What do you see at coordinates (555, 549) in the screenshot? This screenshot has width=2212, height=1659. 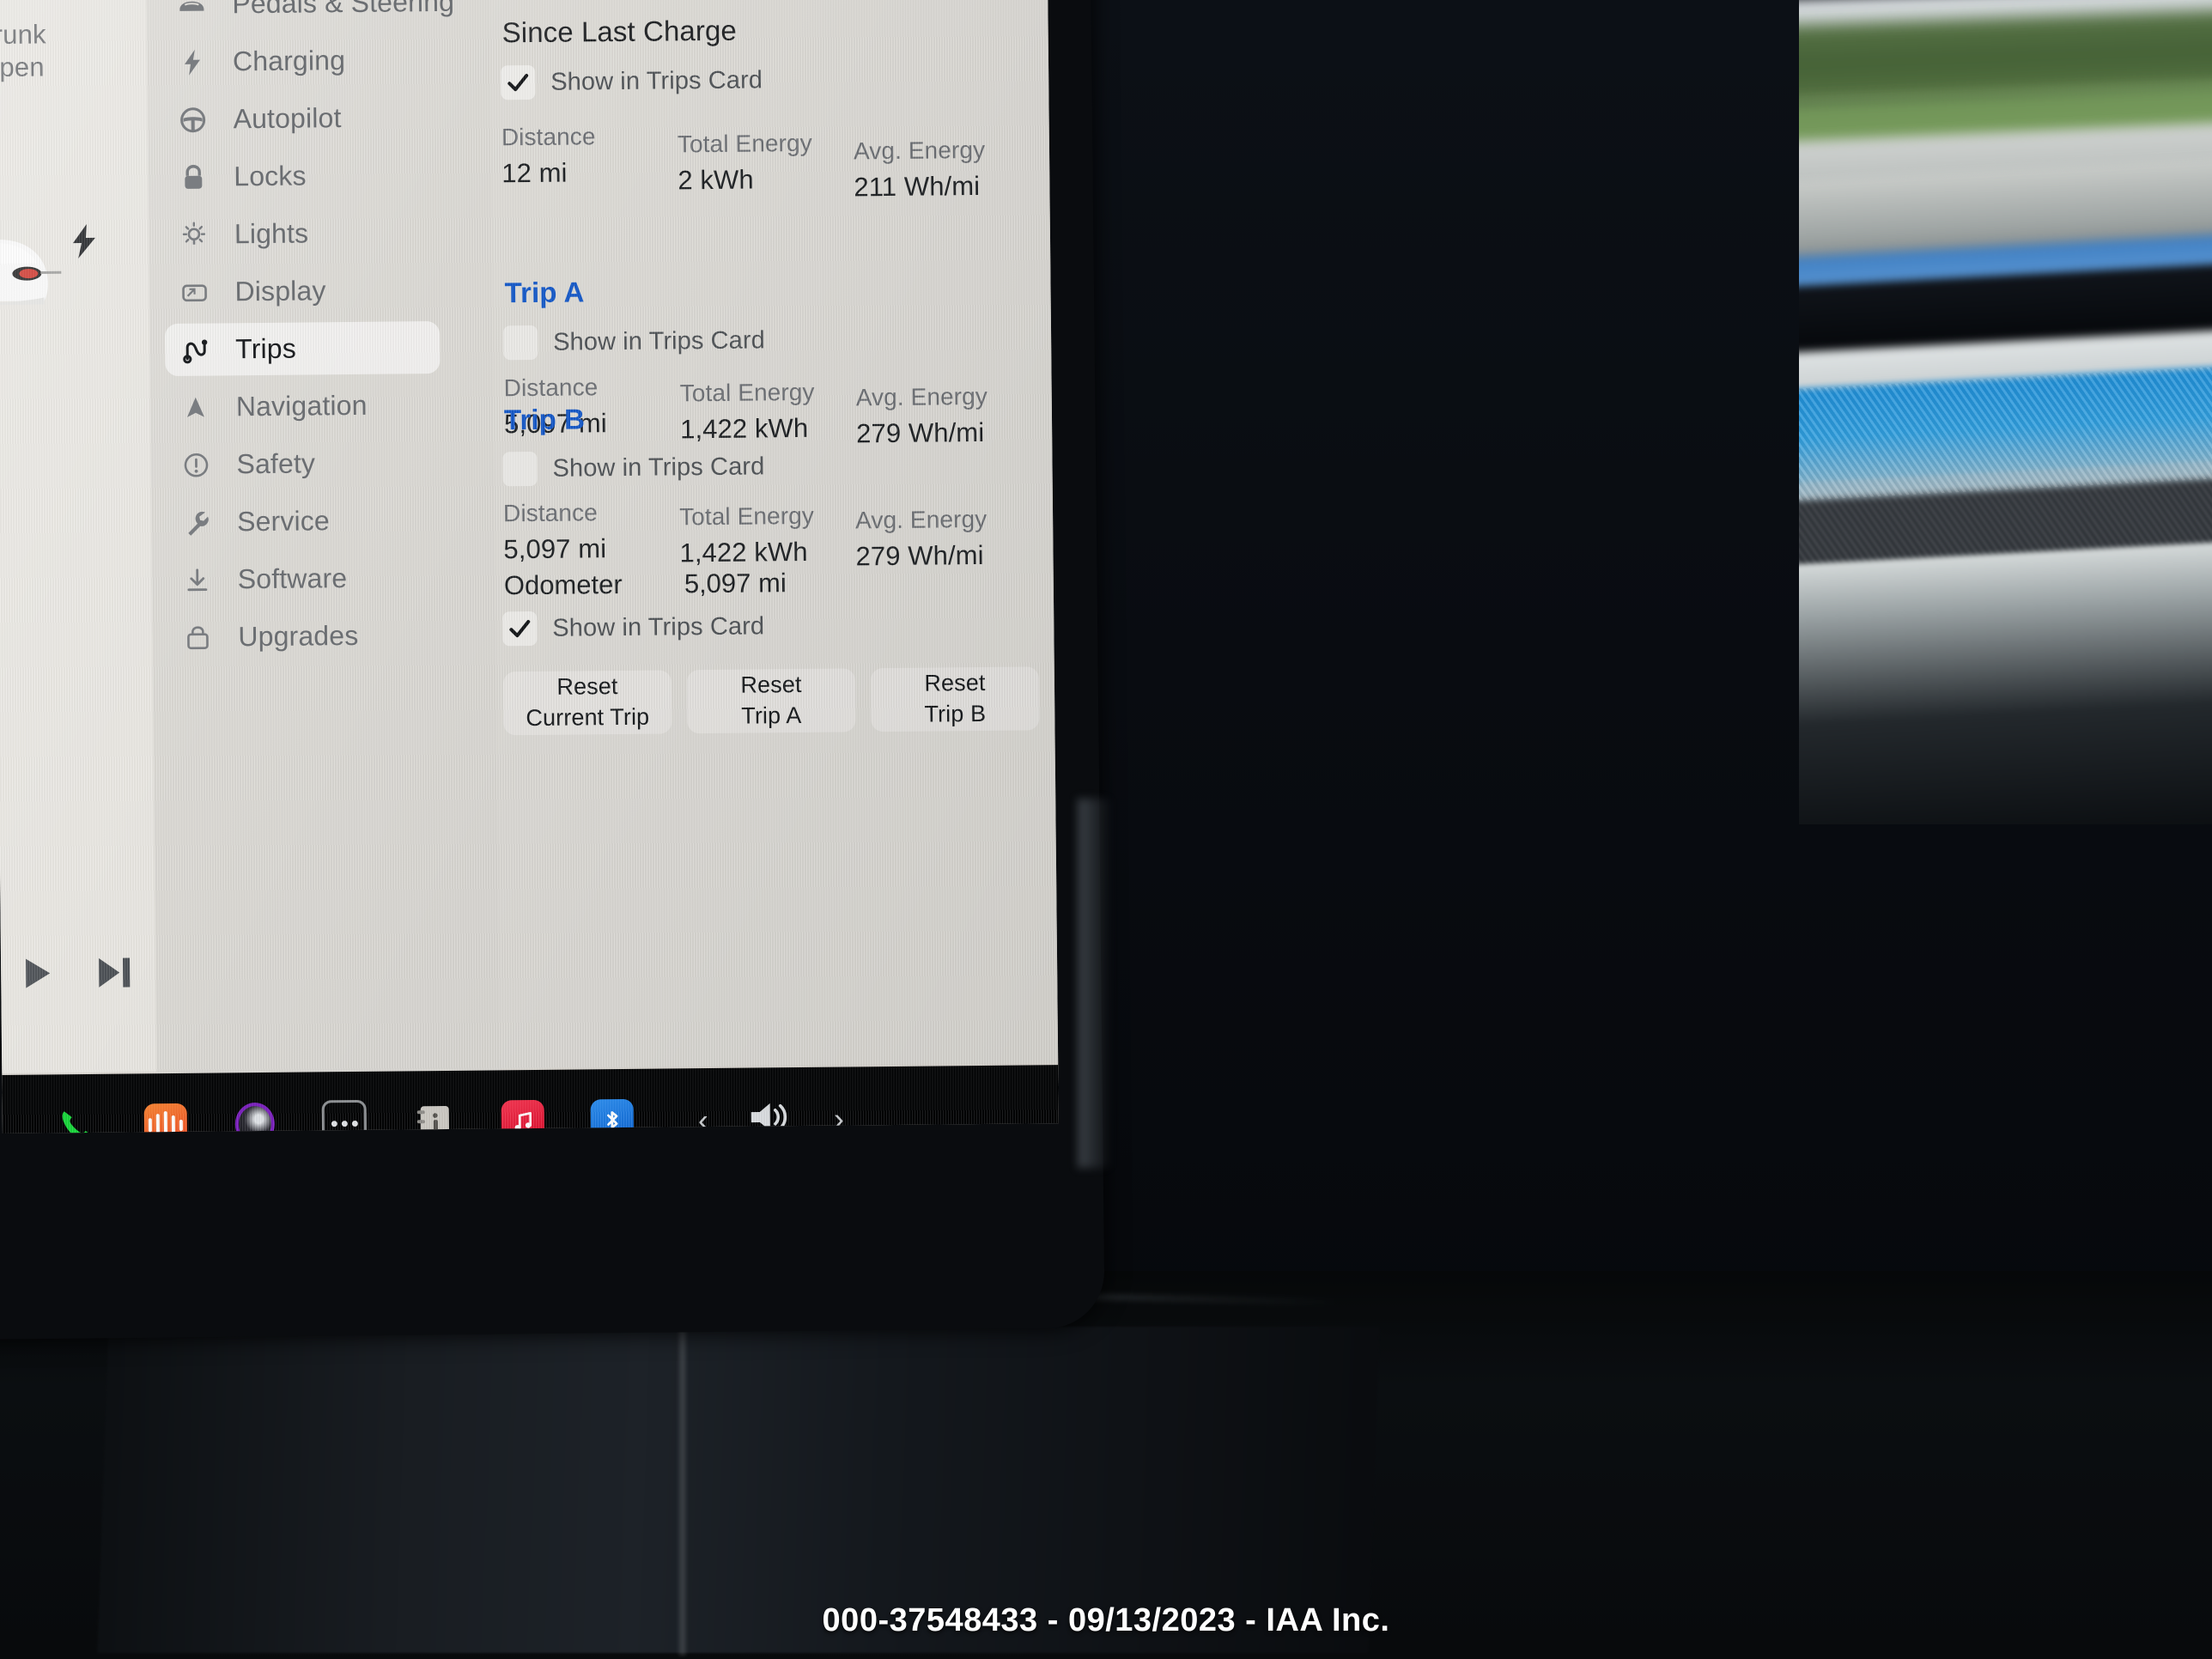 I see `metric-value: 5,097 mi` at bounding box center [555, 549].